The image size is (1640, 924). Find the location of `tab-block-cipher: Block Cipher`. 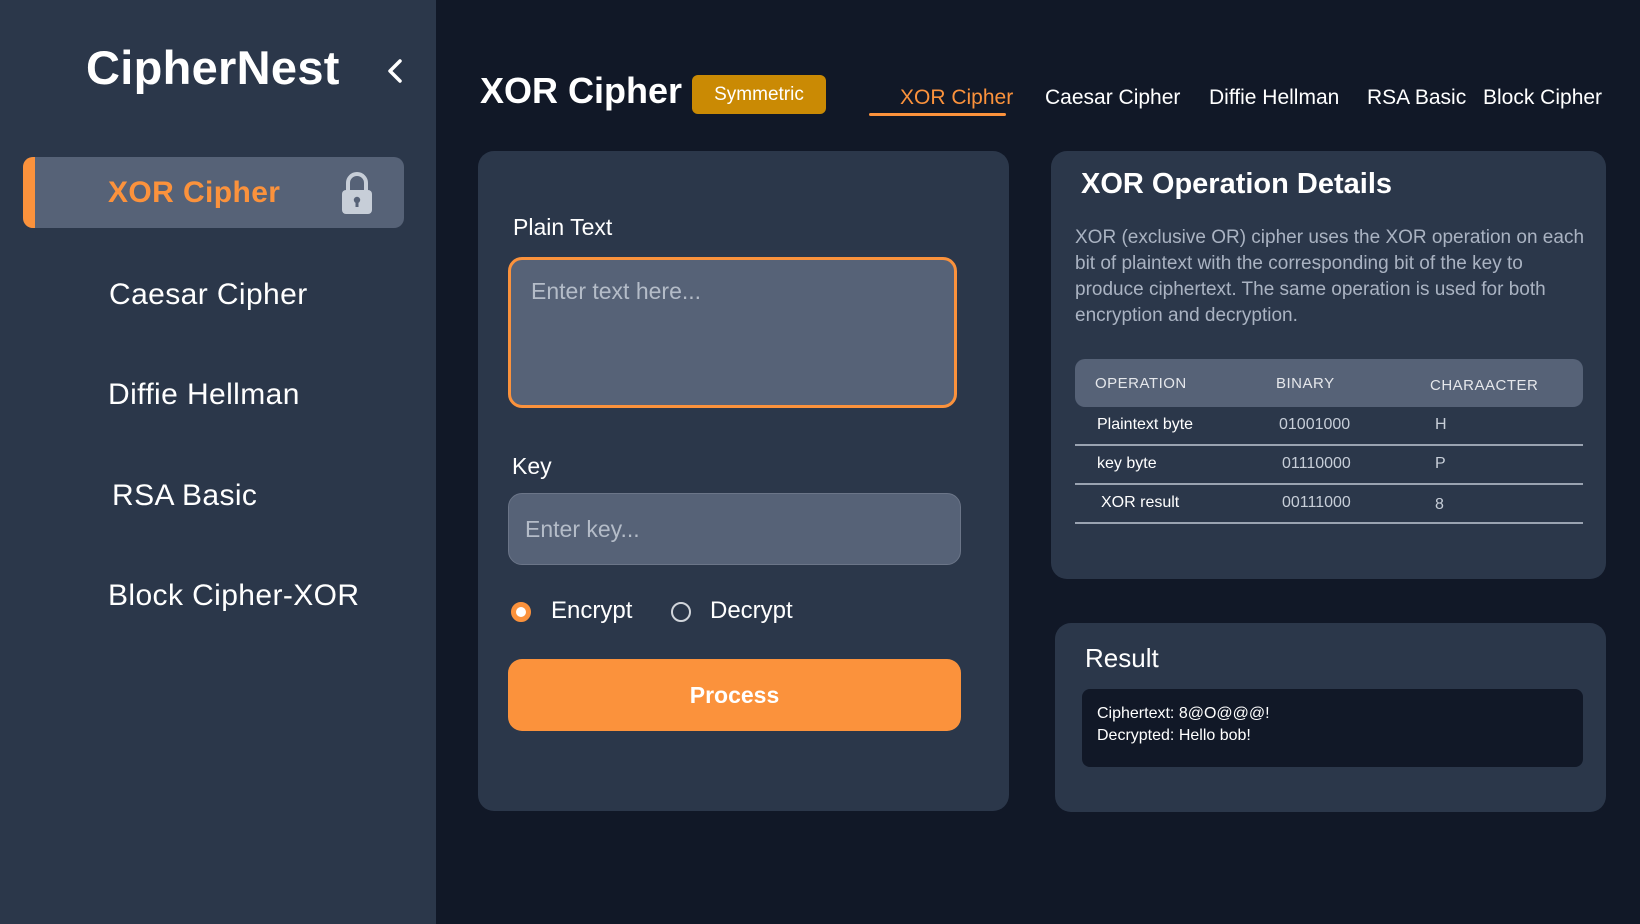

tab-block-cipher: Block Cipher is located at coordinates (1542, 98).